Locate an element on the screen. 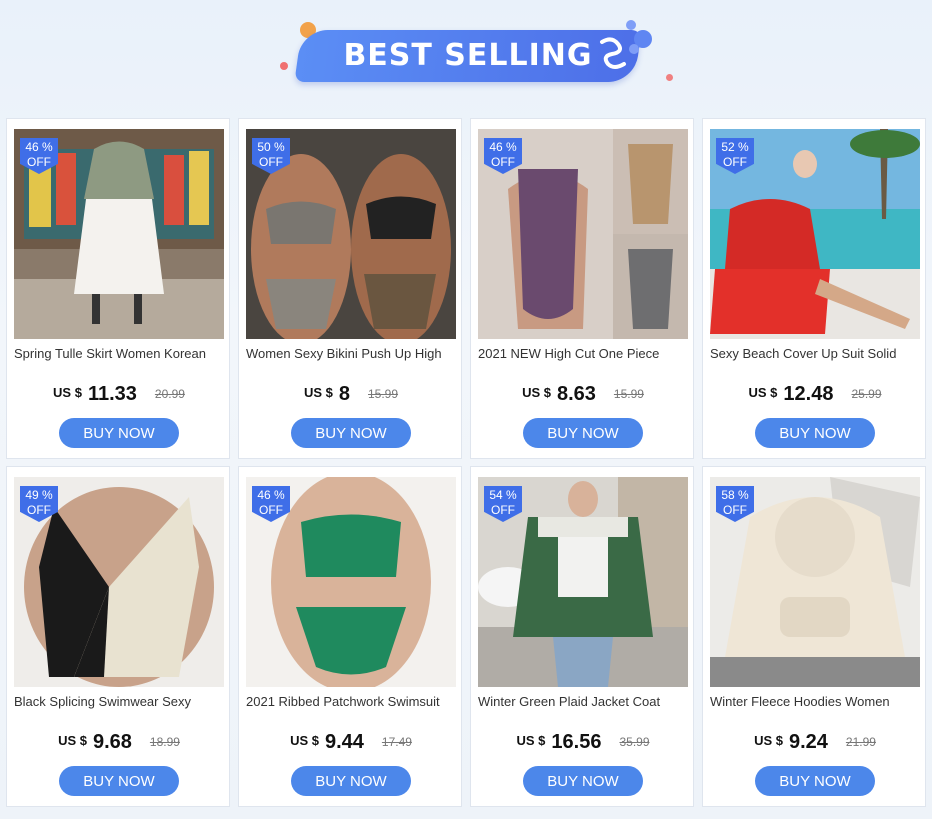  price-row: US $ 16.56 35.99 is located at coordinates (583, 742).